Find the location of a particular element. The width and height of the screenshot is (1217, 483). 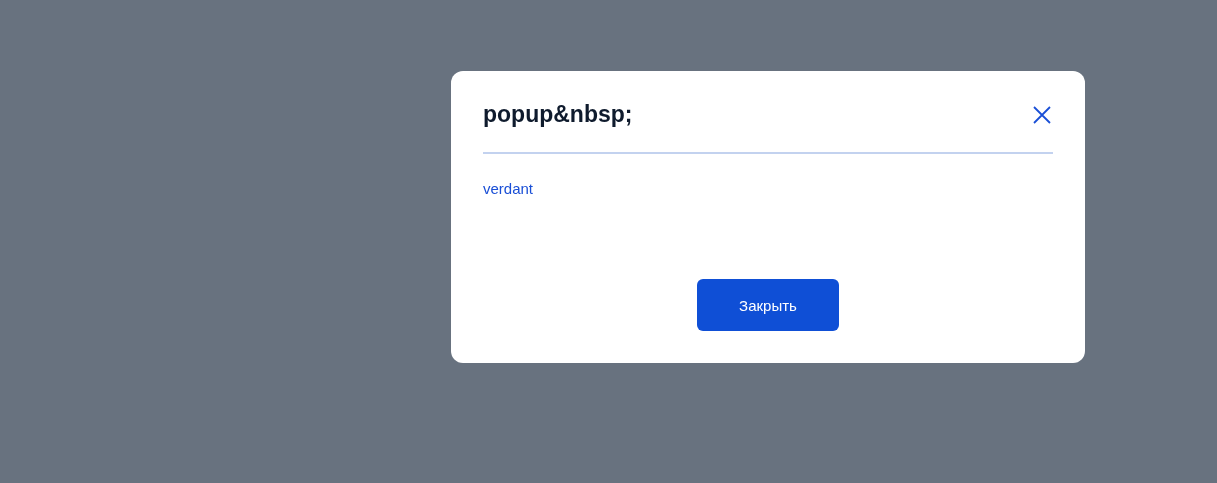

close-dialog-button: Закрыть is located at coordinates (768, 305).